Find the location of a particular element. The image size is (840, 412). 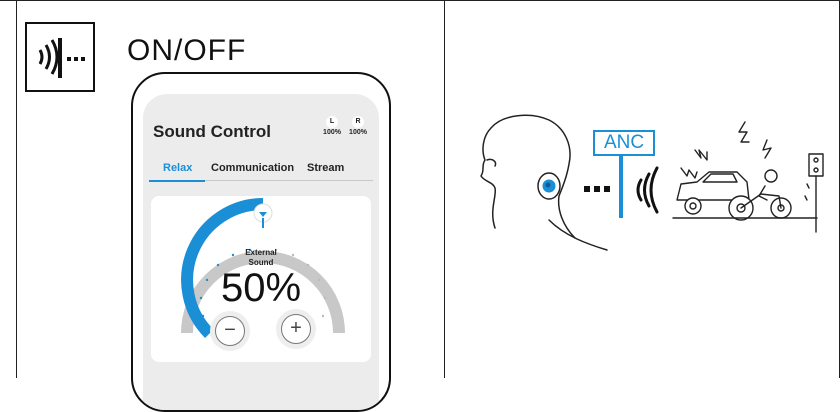

anc-label: ANC is located at coordinates (624, 143).